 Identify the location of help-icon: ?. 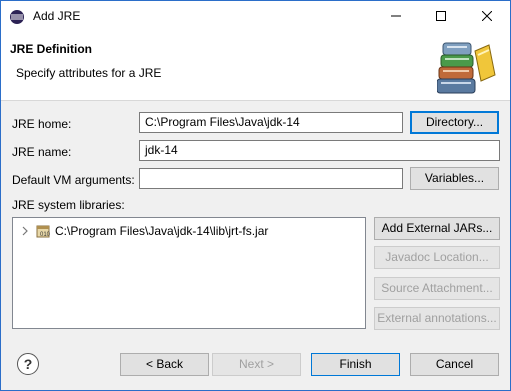
(28, 364).